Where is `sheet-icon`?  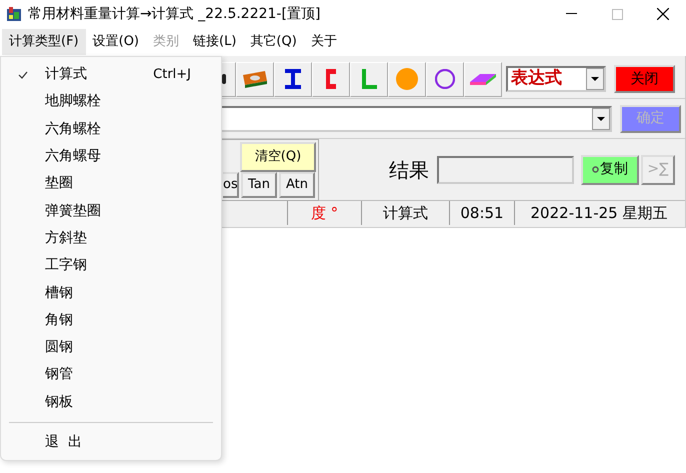
sheet-icon is located at coordinates (483, 79).